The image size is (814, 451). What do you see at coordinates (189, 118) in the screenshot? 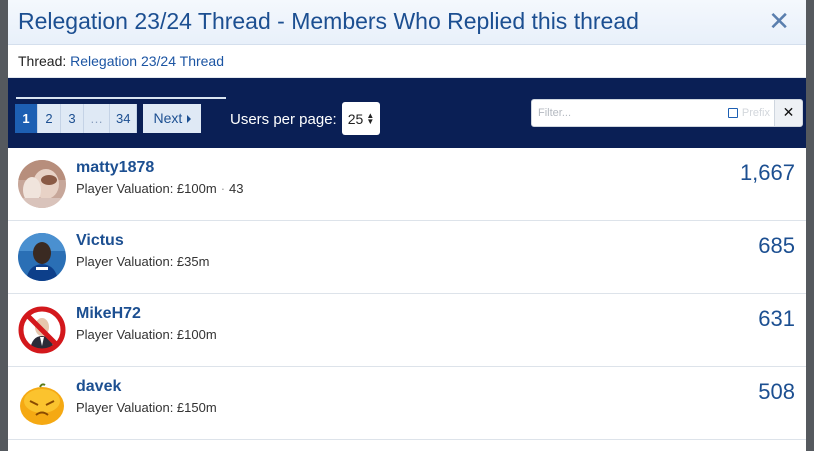
I see `caret-right-icon` at bounding box center [189, 118].